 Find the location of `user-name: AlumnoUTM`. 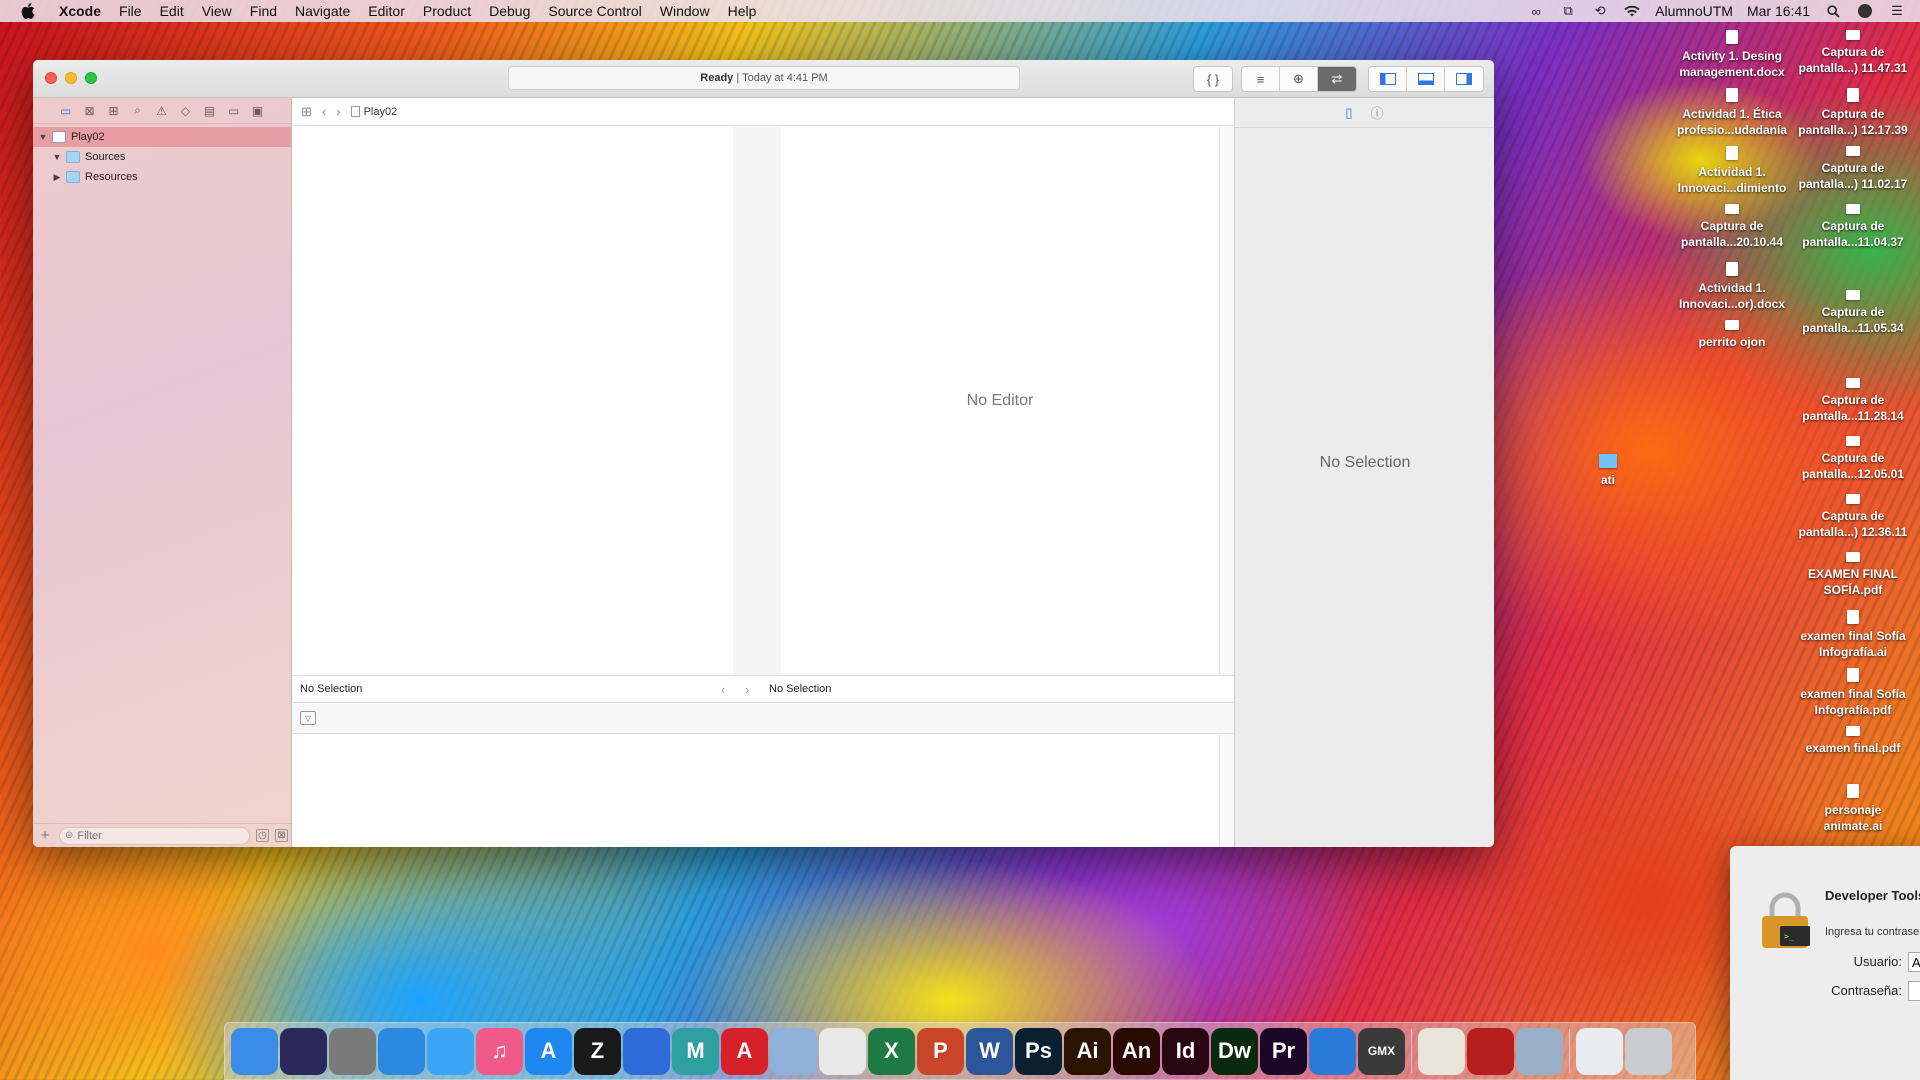

user-name: AlumnoUTM is located at coordinates (1694, 11).